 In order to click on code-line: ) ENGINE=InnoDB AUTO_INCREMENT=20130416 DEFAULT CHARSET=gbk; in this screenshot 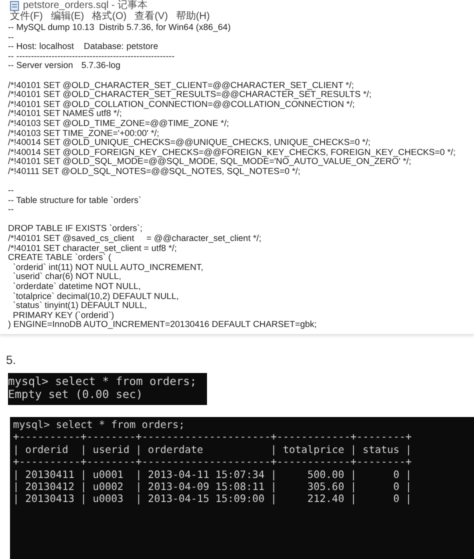, I will do `click(163, 325)`.